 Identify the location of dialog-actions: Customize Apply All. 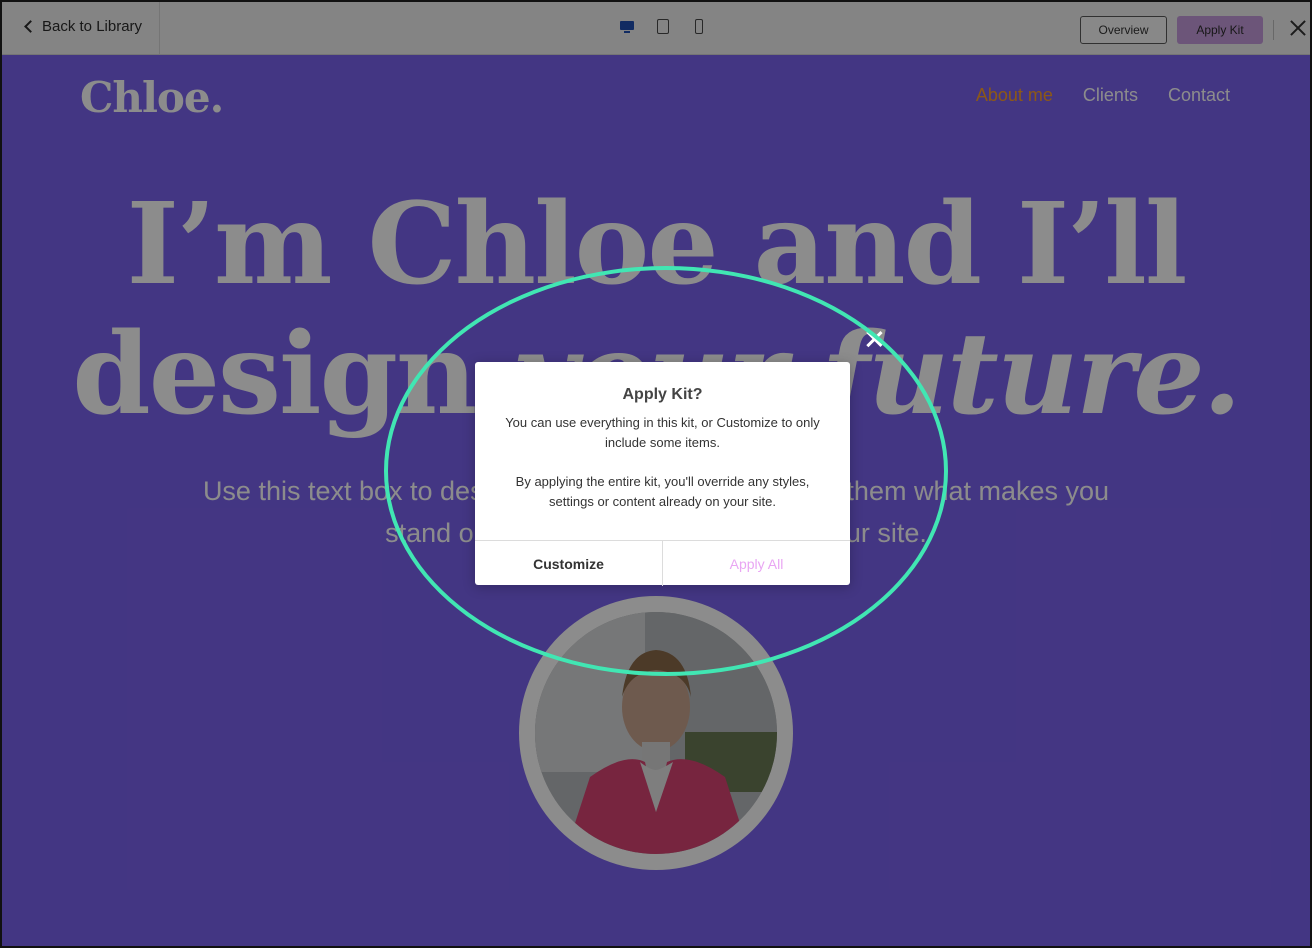
(662, 563).